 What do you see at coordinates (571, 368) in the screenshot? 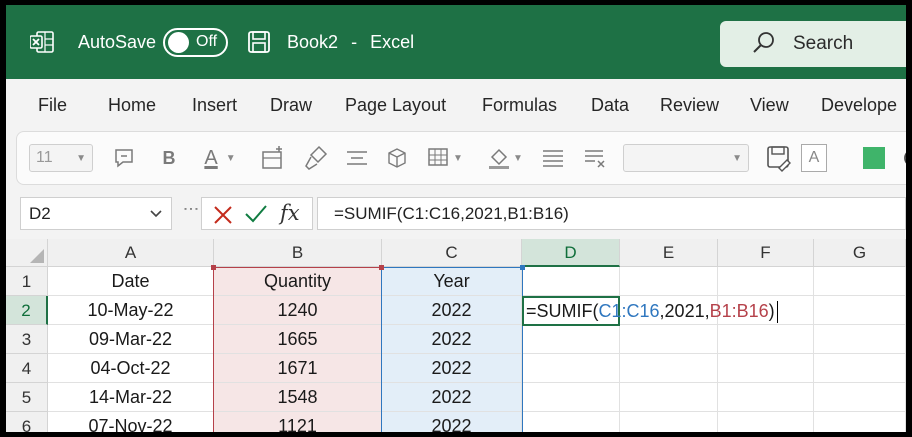
I see `cell-d4` at bounding box center [571, 368].